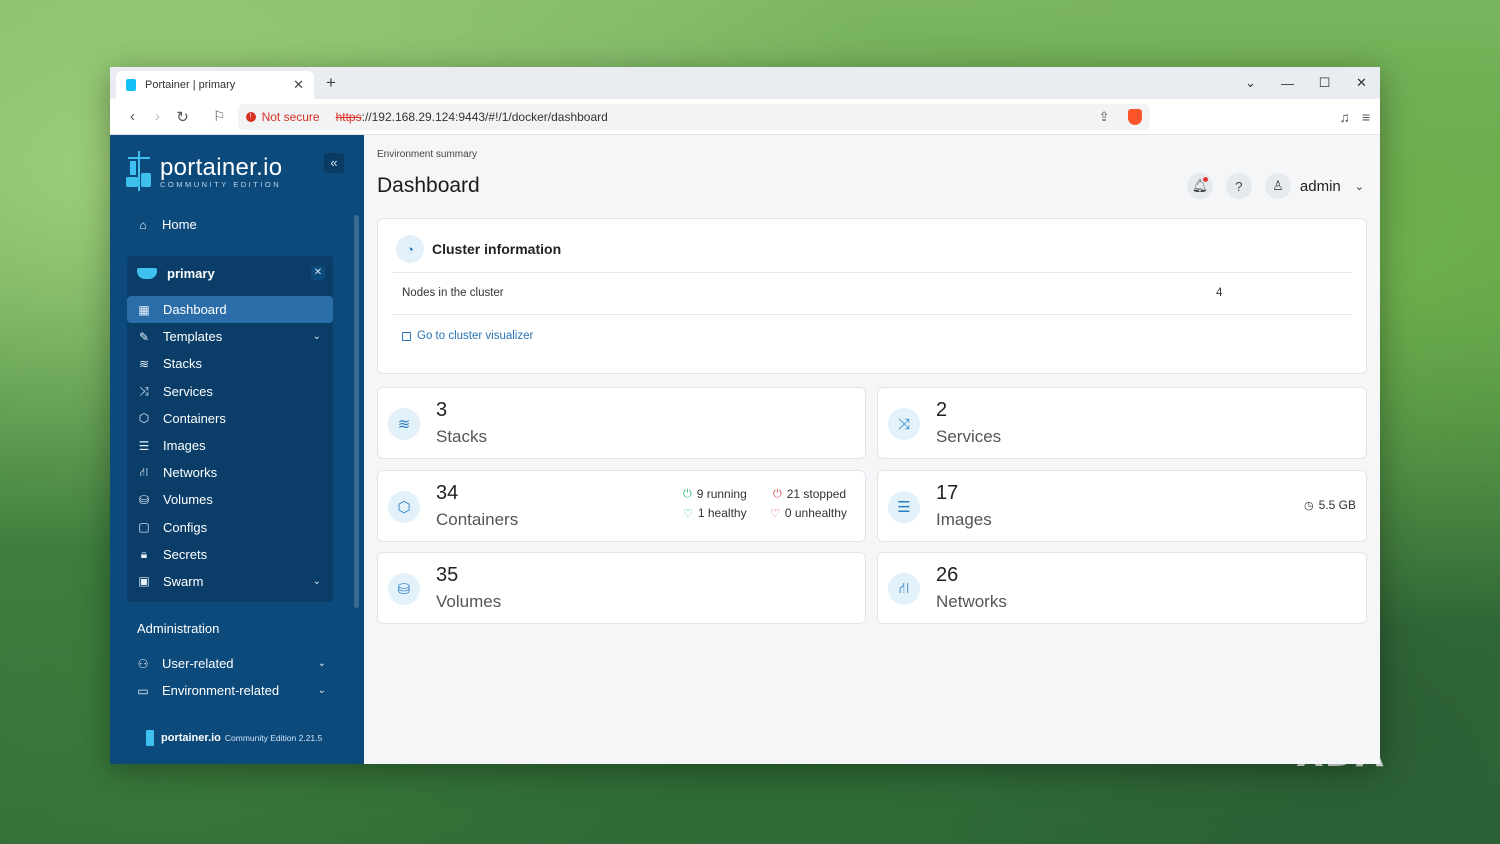 The width and height of the screenshot is (1500, 844). Describe the element at coordinates (356, 411) in the screenshot. I see `sidebar-scrollbar` at that location.